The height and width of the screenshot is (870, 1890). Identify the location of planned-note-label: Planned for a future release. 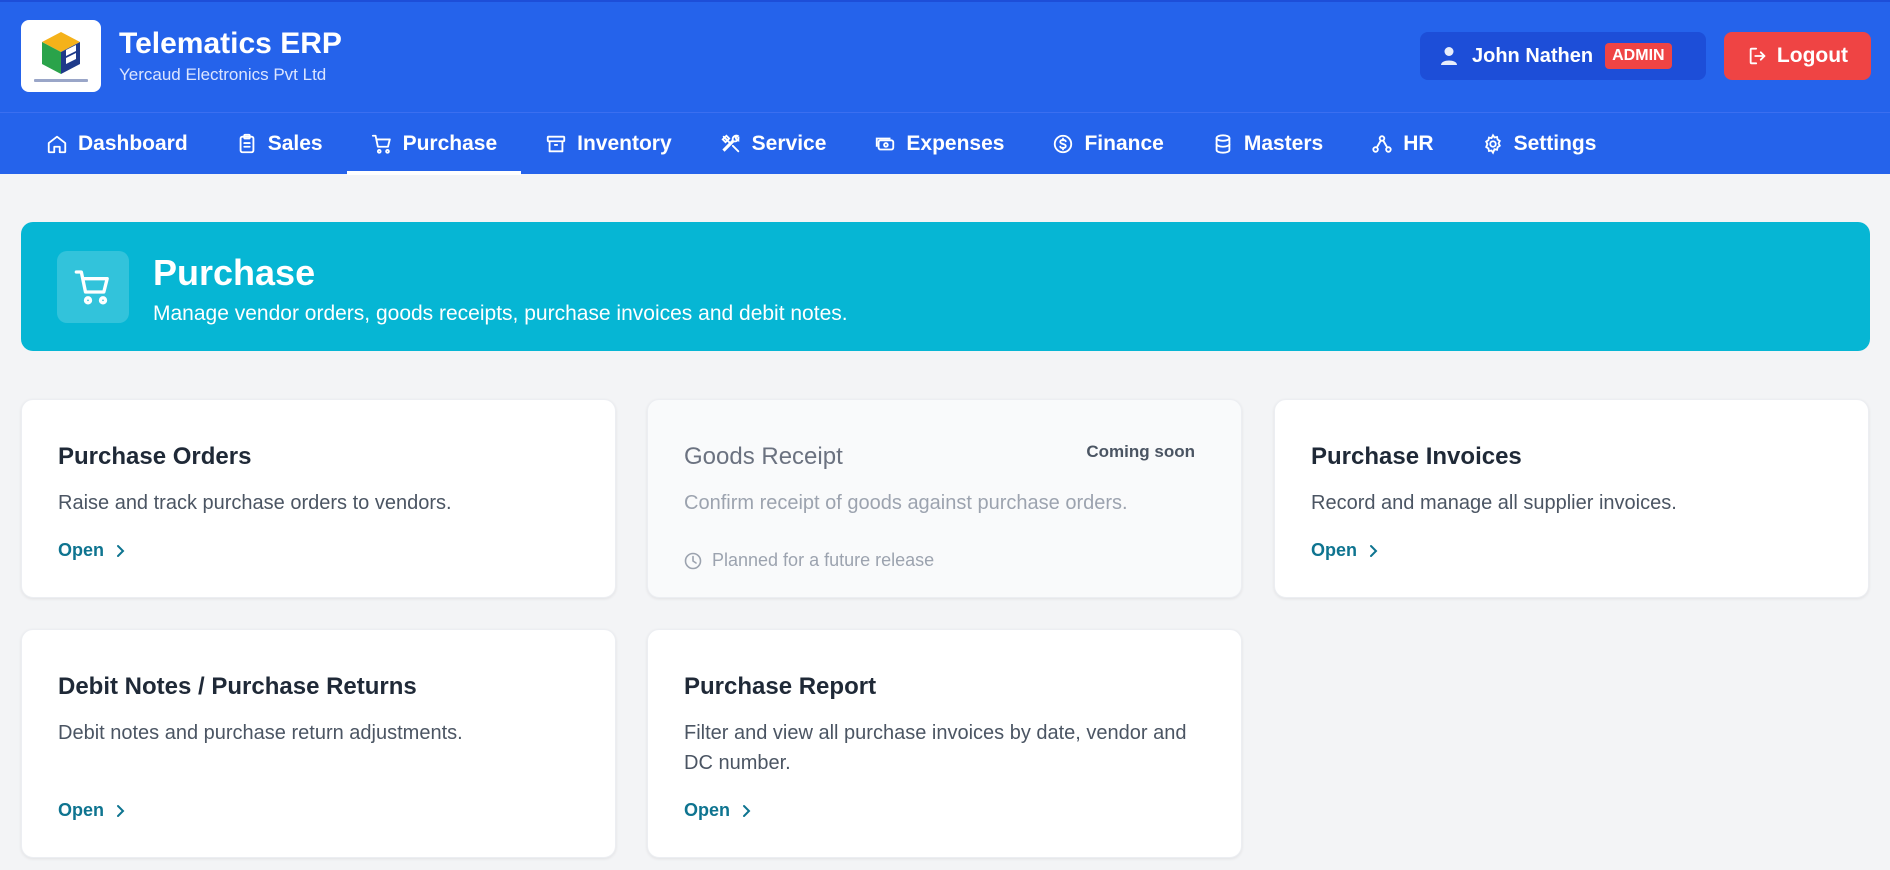
(823, 560).